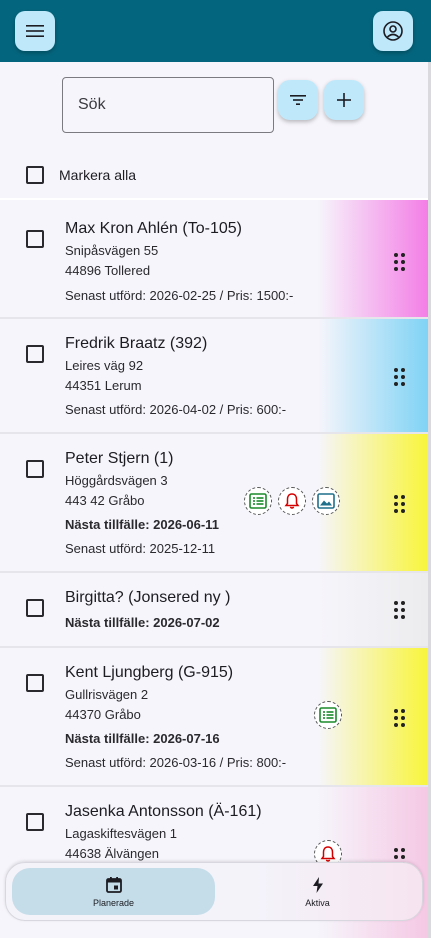 The image size is (431, 938). Describe the element at coordinates (35, 175) in the screenshot. I see `select-all-checkbox` at that location.